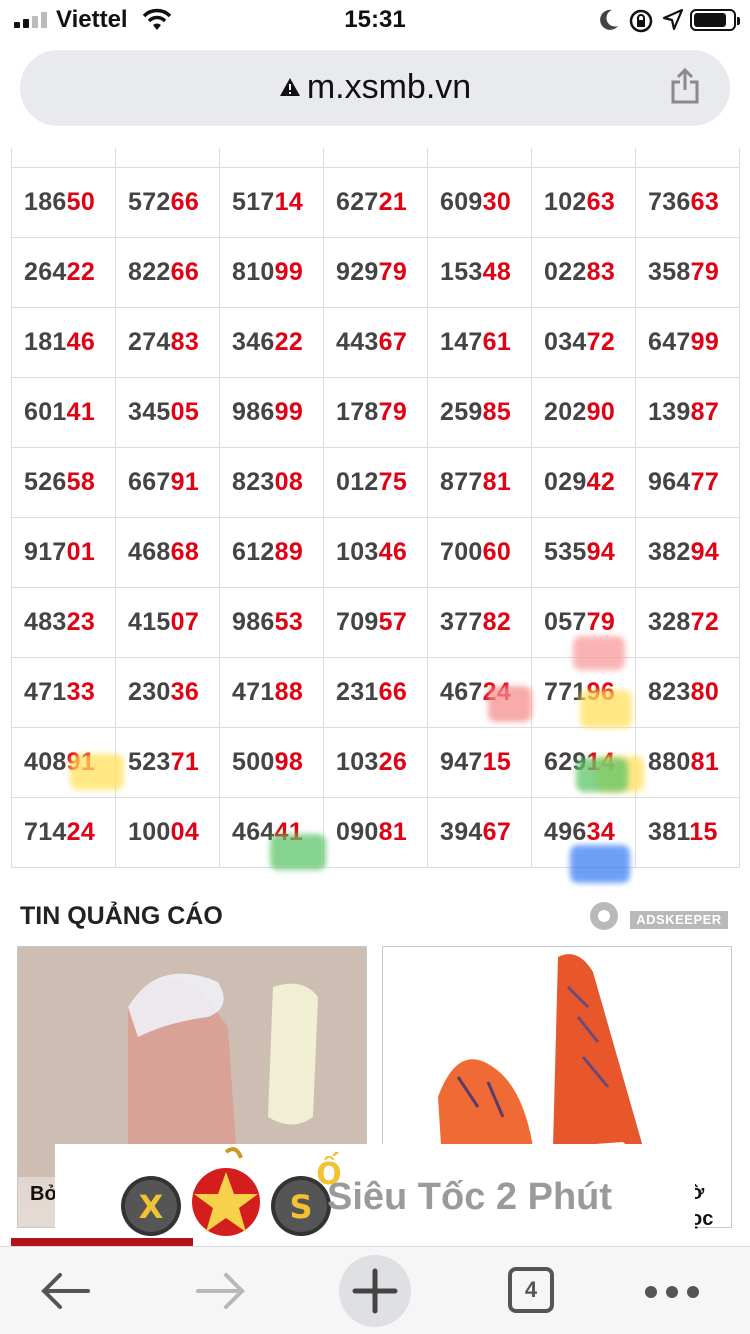 Image resolution: width=750 pixels, height=1334 pixels. What do you see at coordinates (357, 341) in the screenshot?
I see `result-prefix: 443` at bounding box center [357, 341].